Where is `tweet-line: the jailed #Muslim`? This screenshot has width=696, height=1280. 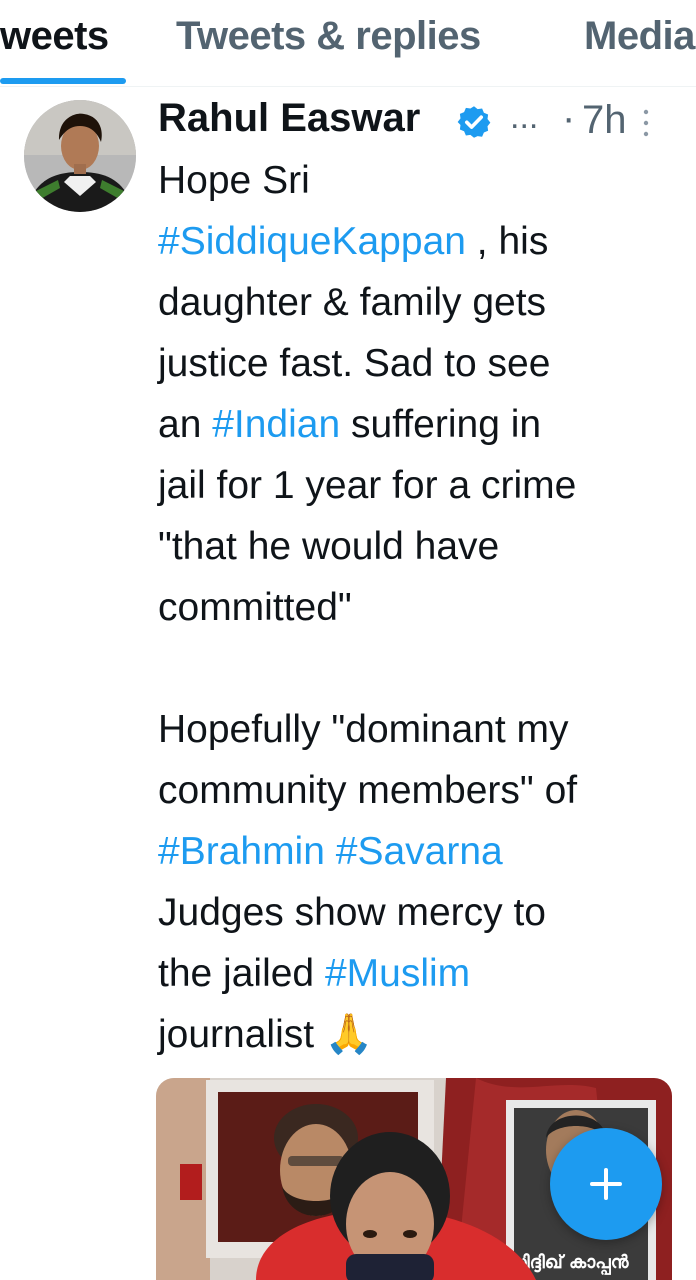 tweet-line: the jailed #Muslim is located at coordinates (418, 973).